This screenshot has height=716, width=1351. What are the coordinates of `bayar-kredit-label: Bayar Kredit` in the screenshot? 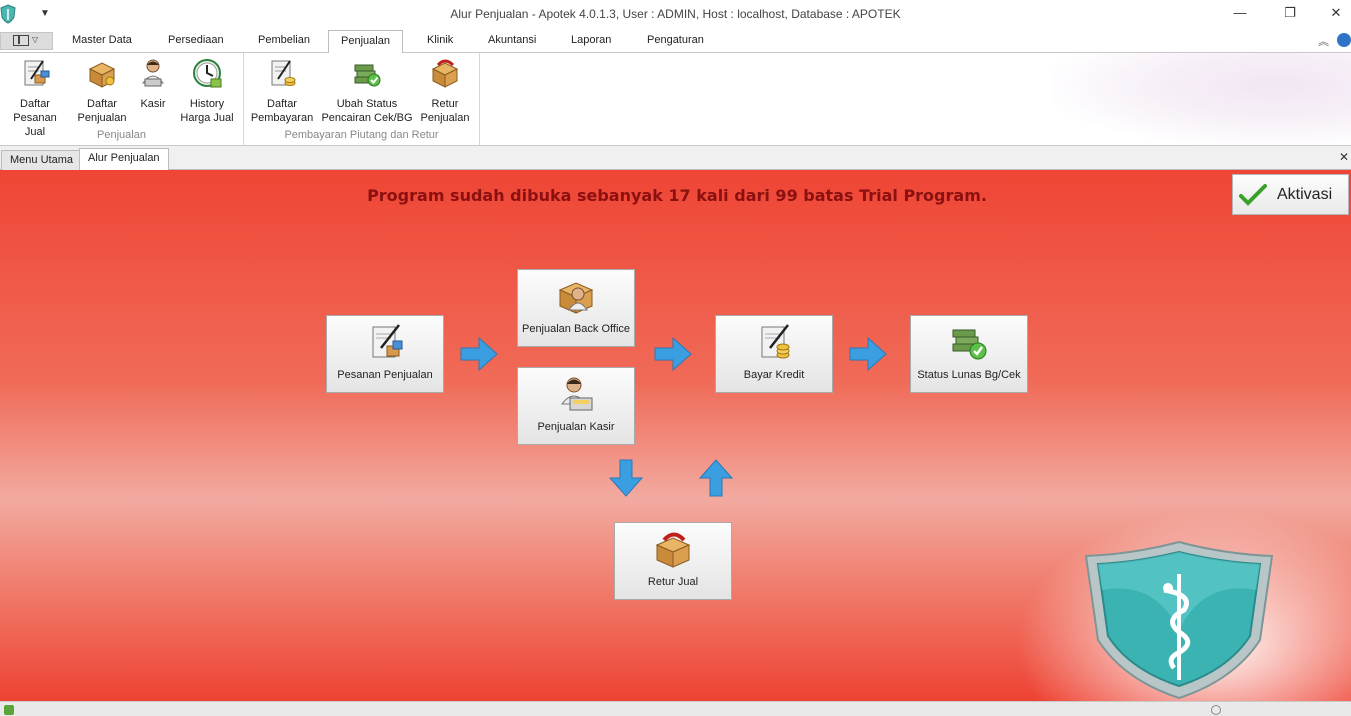 It's located at (774, 375).